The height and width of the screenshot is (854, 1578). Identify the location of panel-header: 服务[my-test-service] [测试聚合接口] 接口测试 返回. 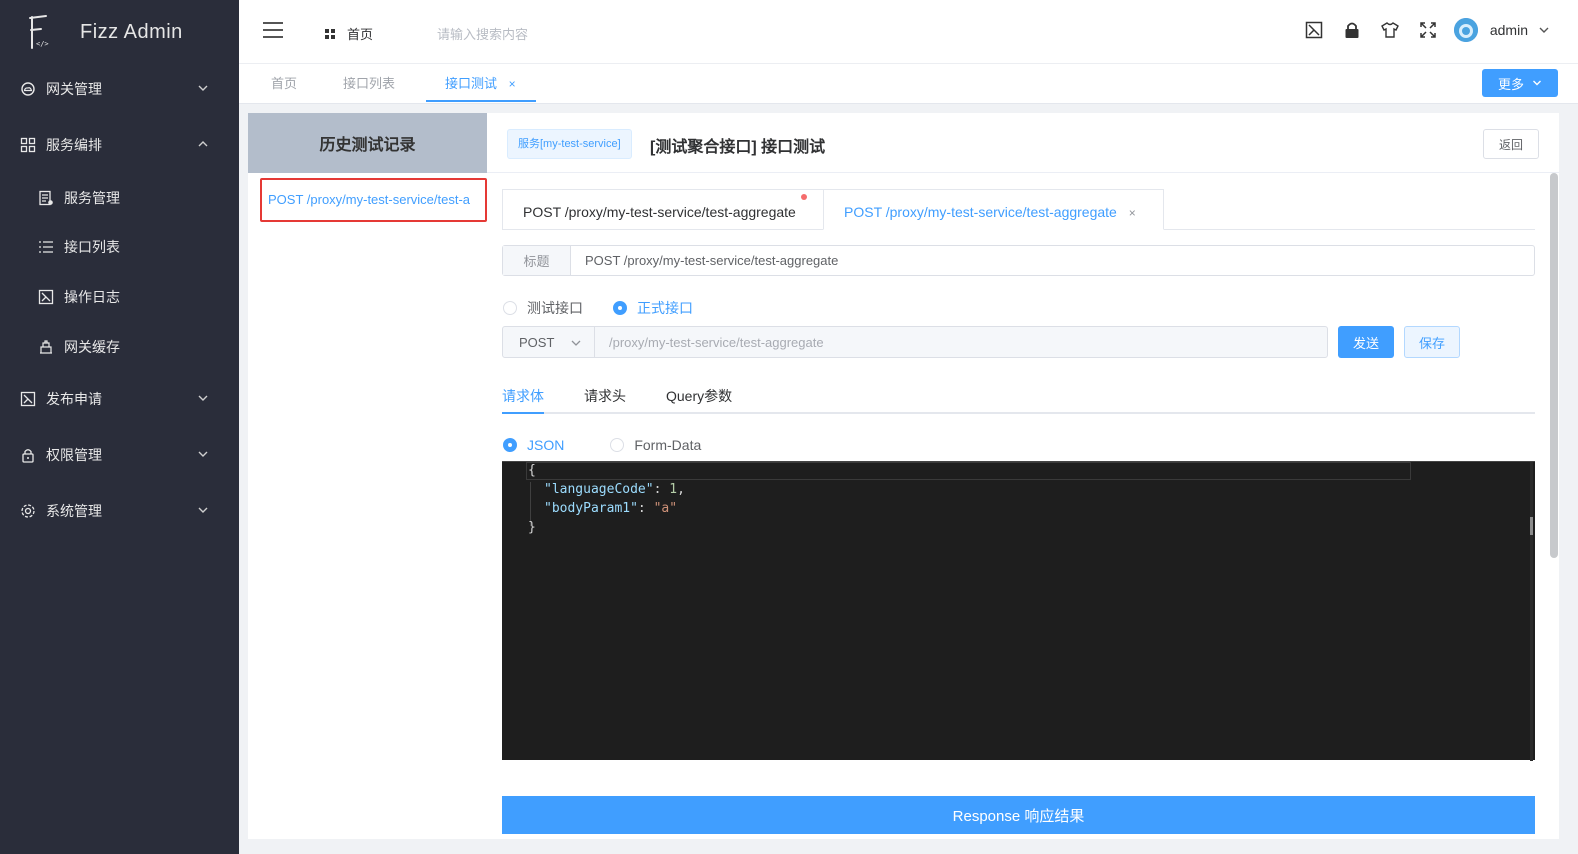
(1023, 143).